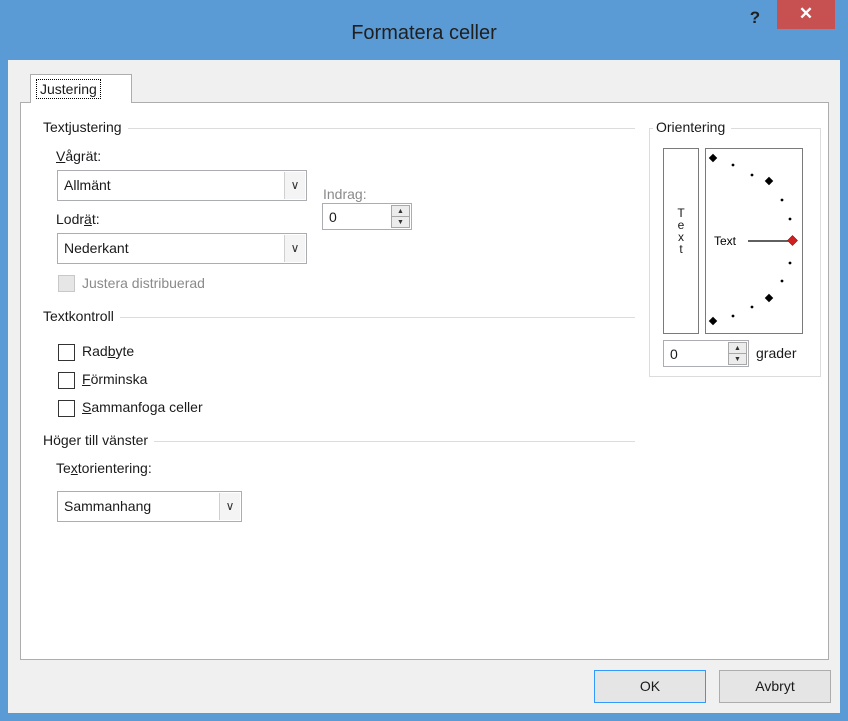  Describe the element at coordinates (340, 317) in the screenshot. I see `text-control-divider` at that location.